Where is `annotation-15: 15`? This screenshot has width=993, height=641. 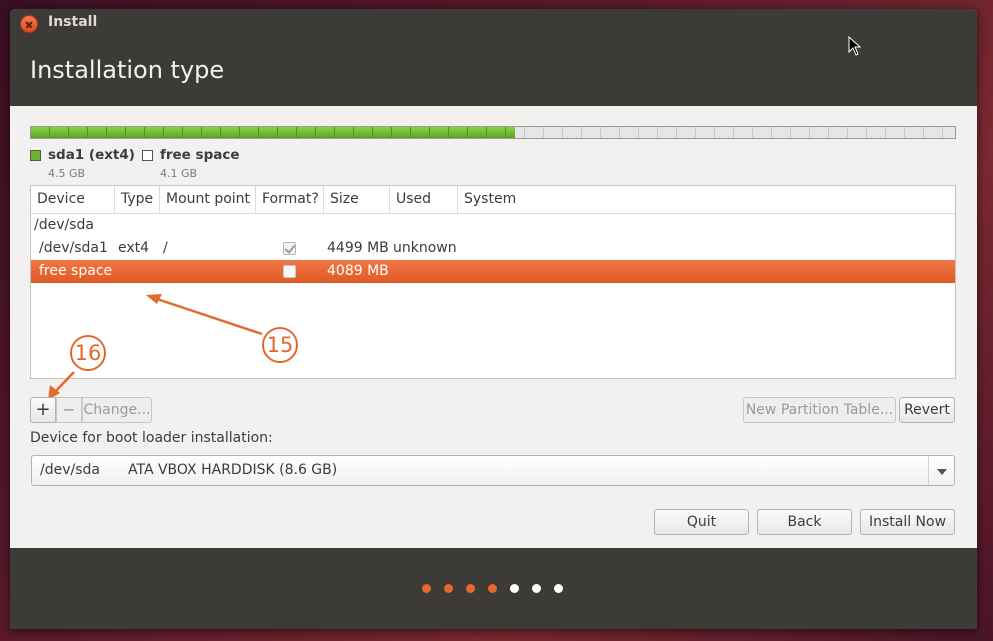
annotation-15: 15 is located at coordinates (280, 345).